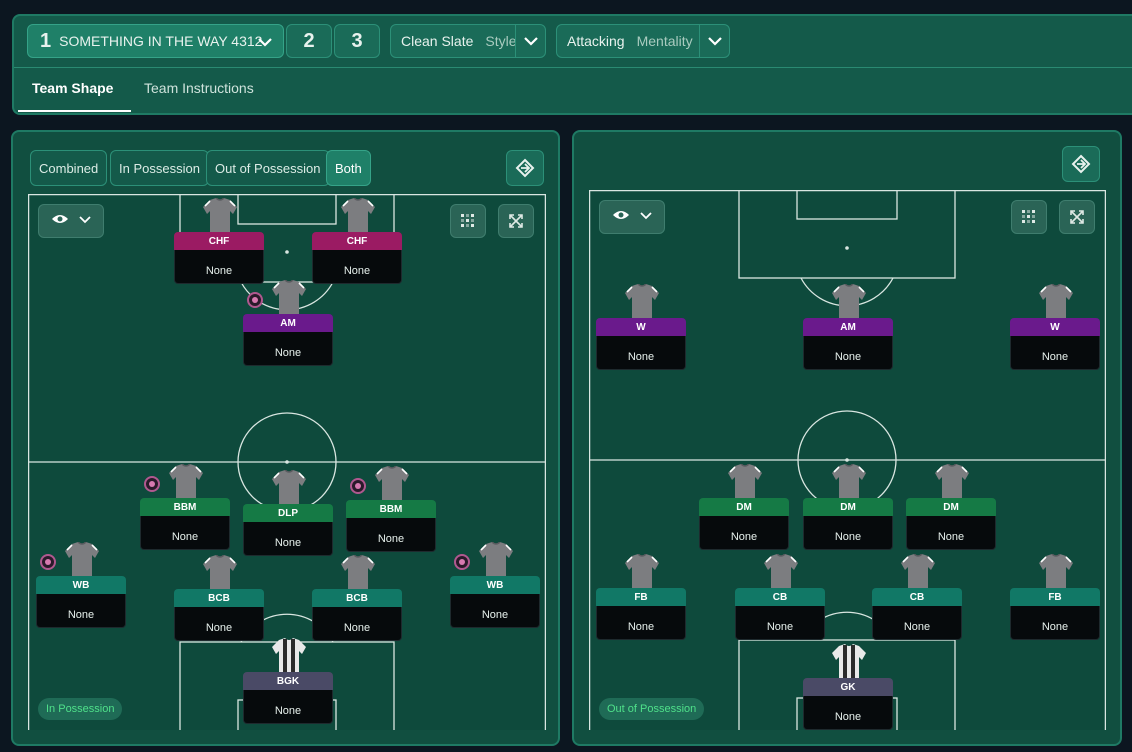 Image resolution: width=1132 pixels, height=752 pixels. I want to click on in-possession-label: In Possession, so click(80, 709).